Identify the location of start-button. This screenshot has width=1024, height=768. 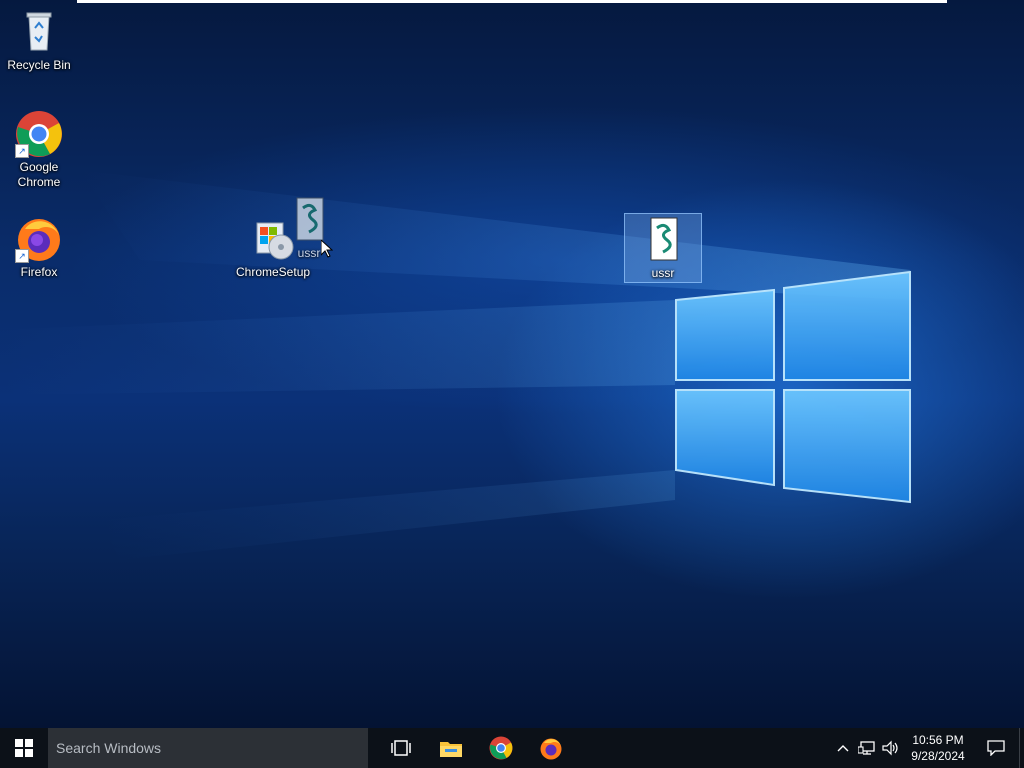
(24, 748).